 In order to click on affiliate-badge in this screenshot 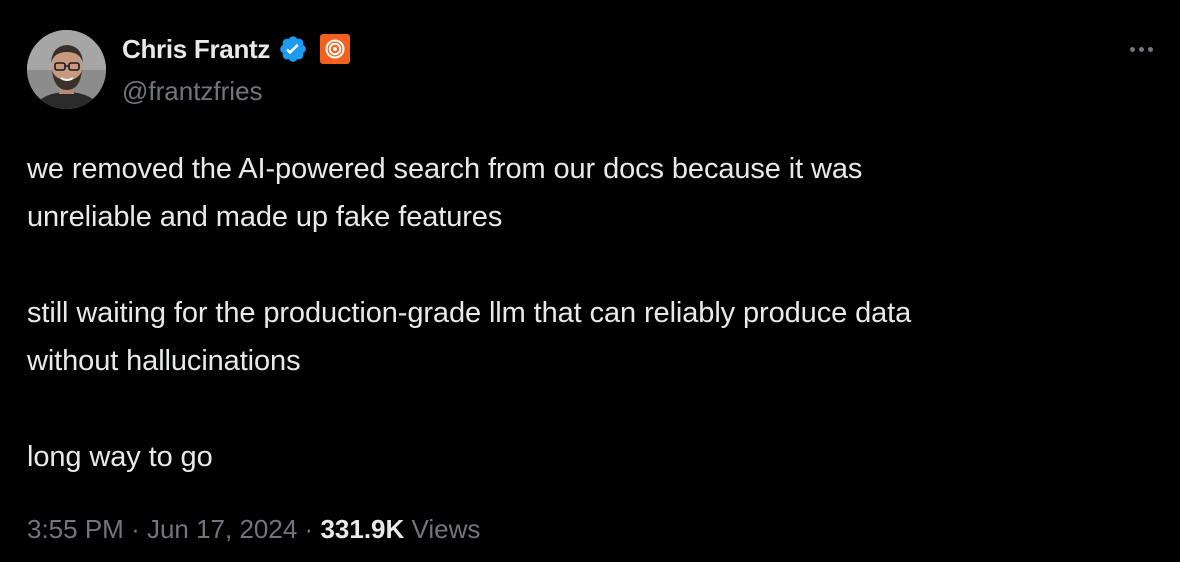, I will do `click(335, 49)`.